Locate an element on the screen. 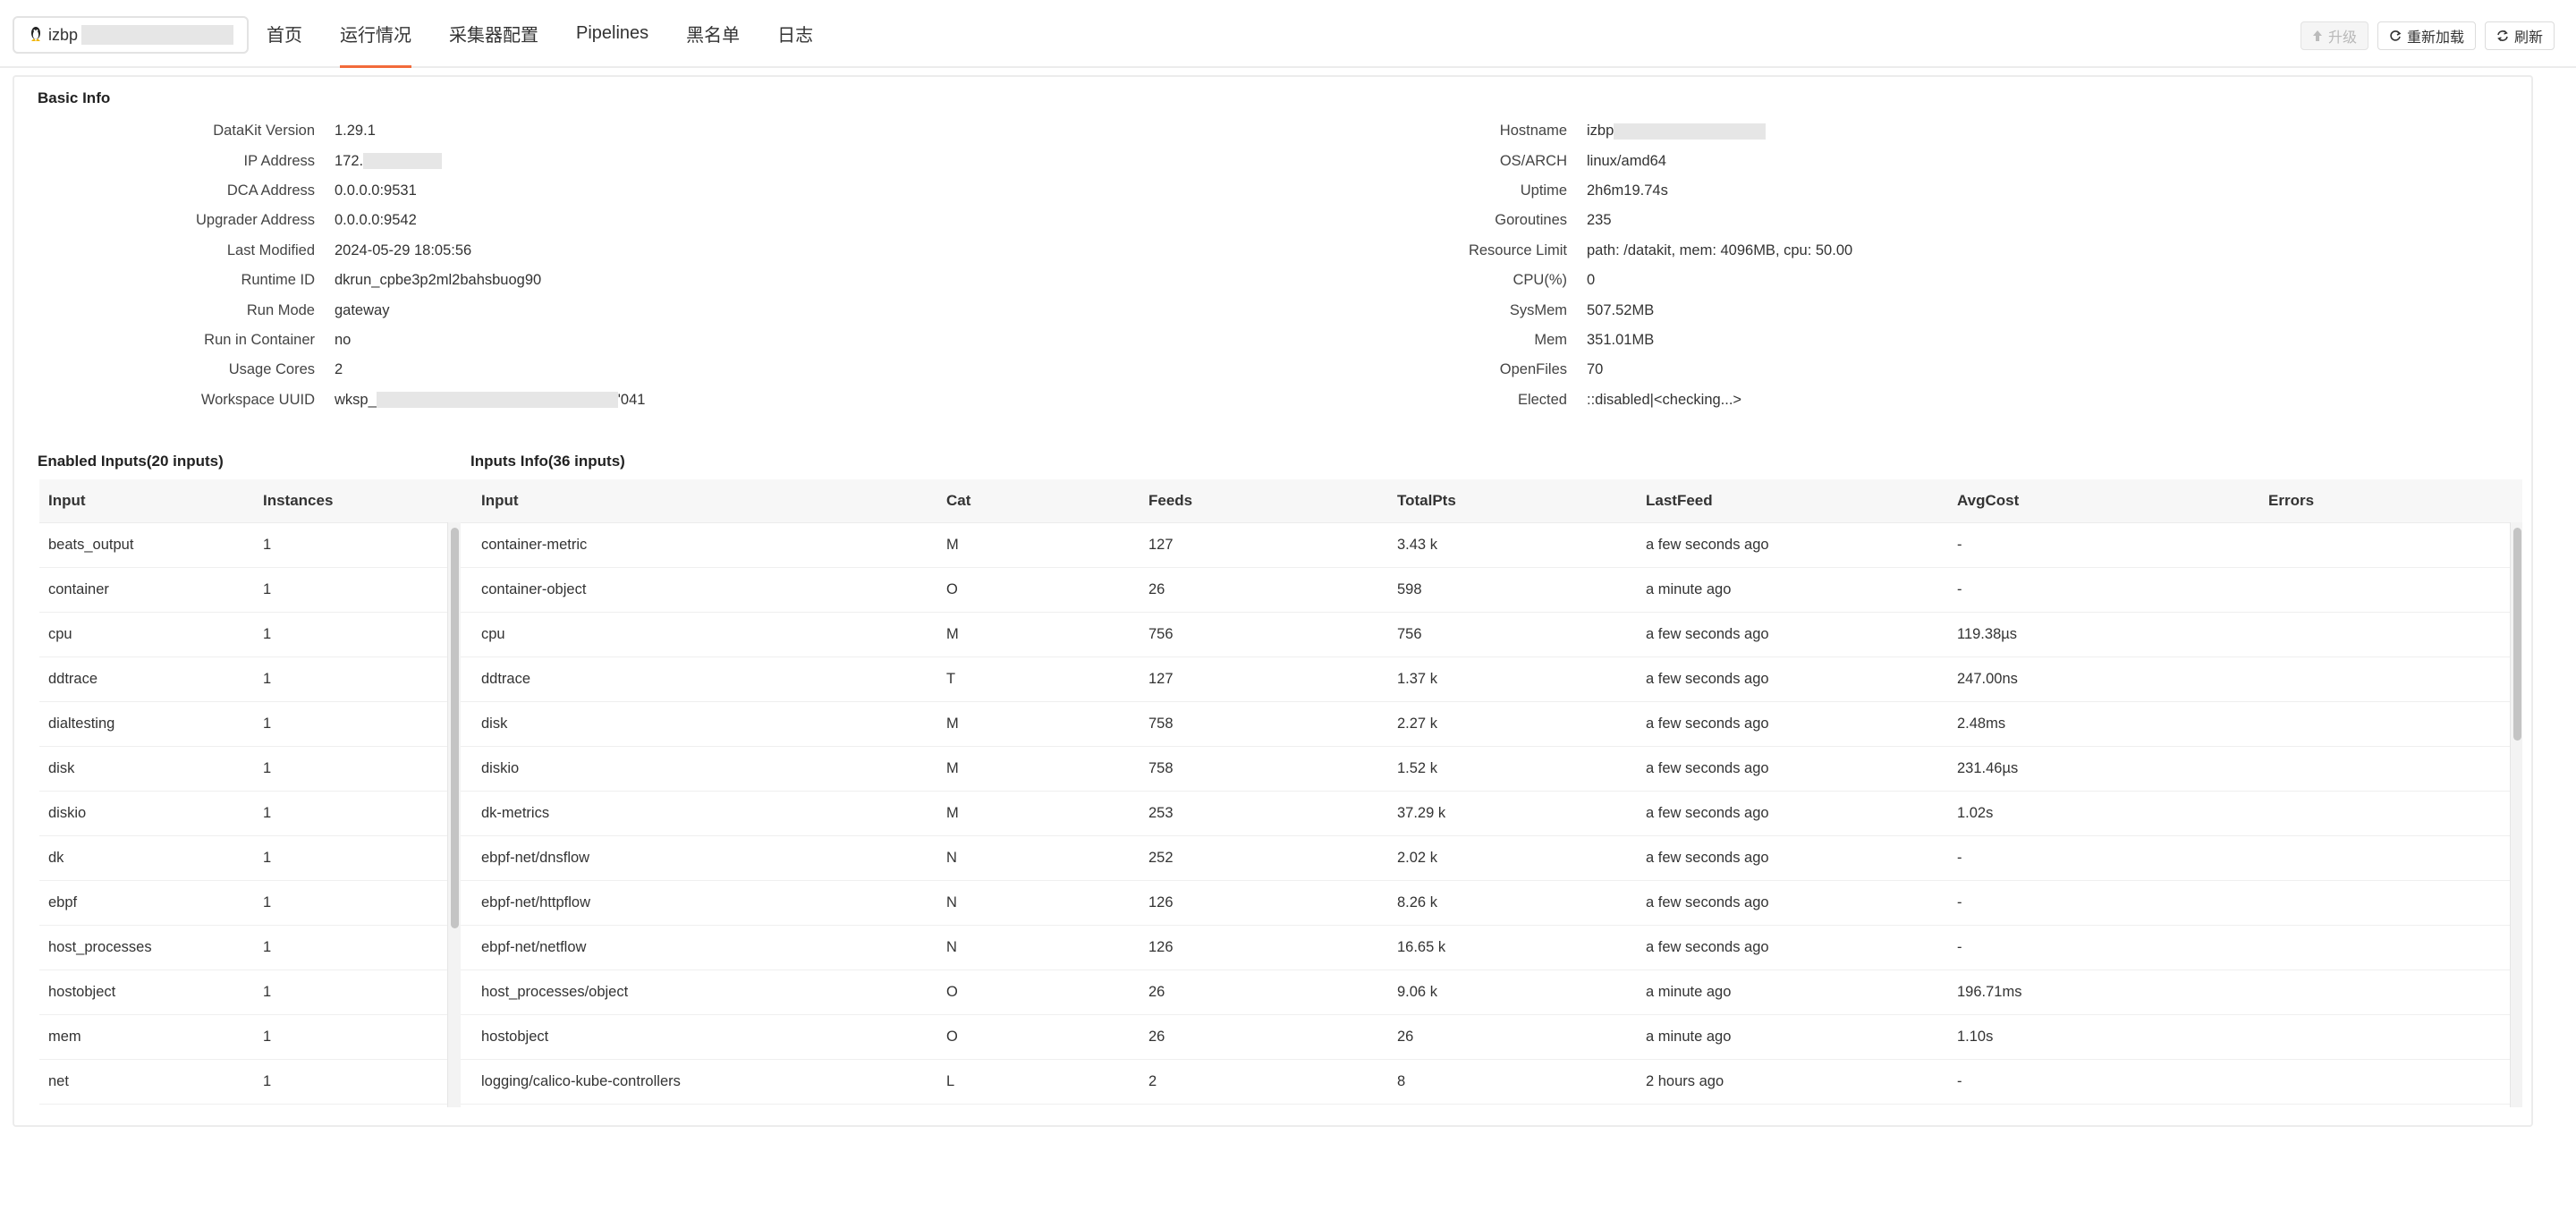  column-header: Feeds is located at coordinates (1264, 501).